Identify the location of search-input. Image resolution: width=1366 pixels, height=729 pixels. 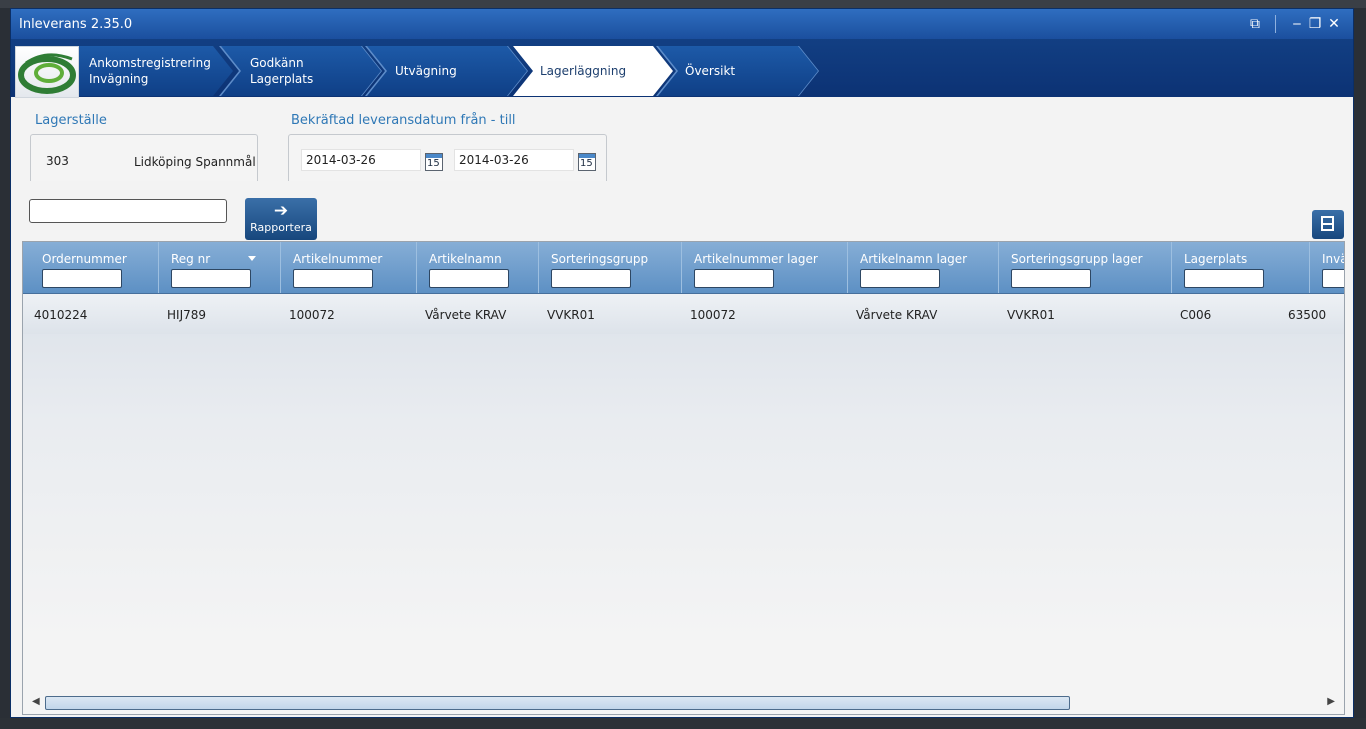
(128, 211).